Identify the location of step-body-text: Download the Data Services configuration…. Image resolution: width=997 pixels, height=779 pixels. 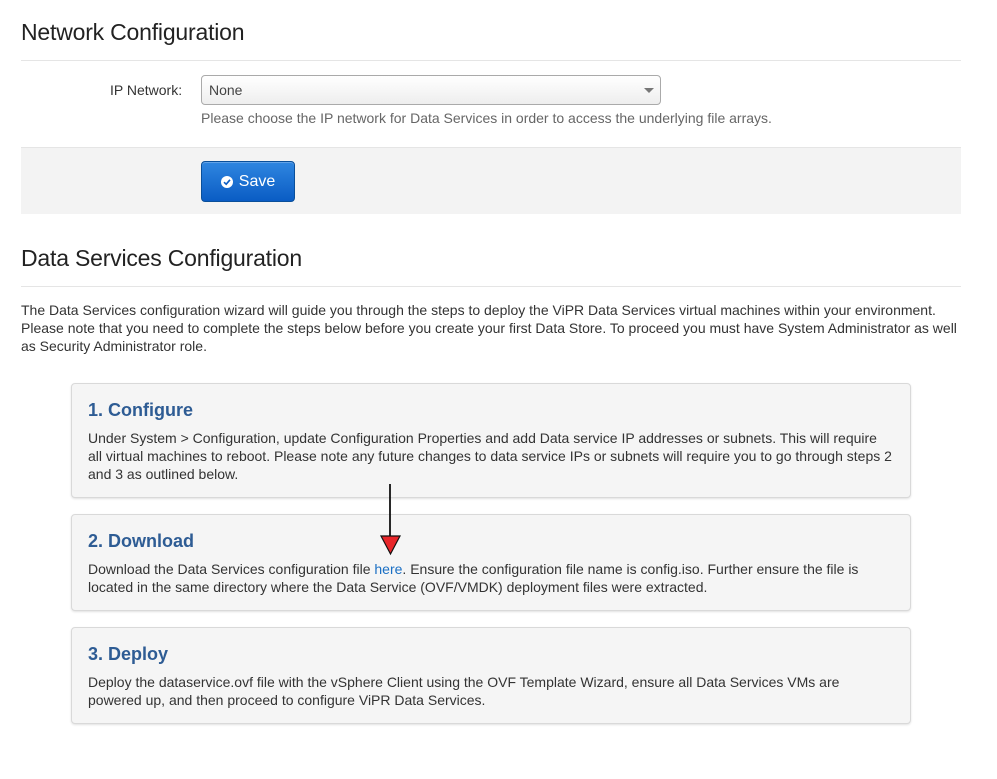
(231, 569).